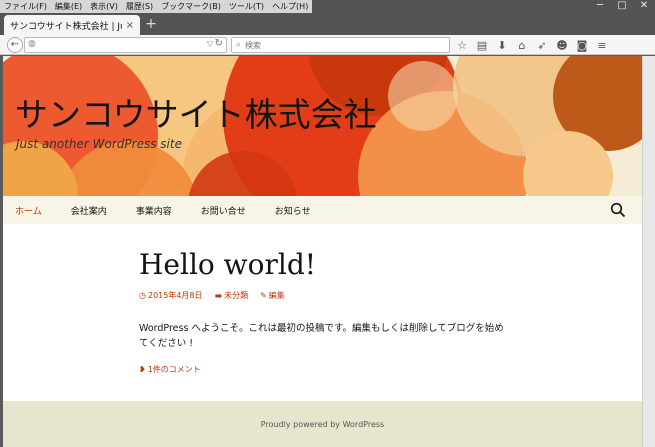  I want to click on emoji-icon: ☻, so click(562, 45).